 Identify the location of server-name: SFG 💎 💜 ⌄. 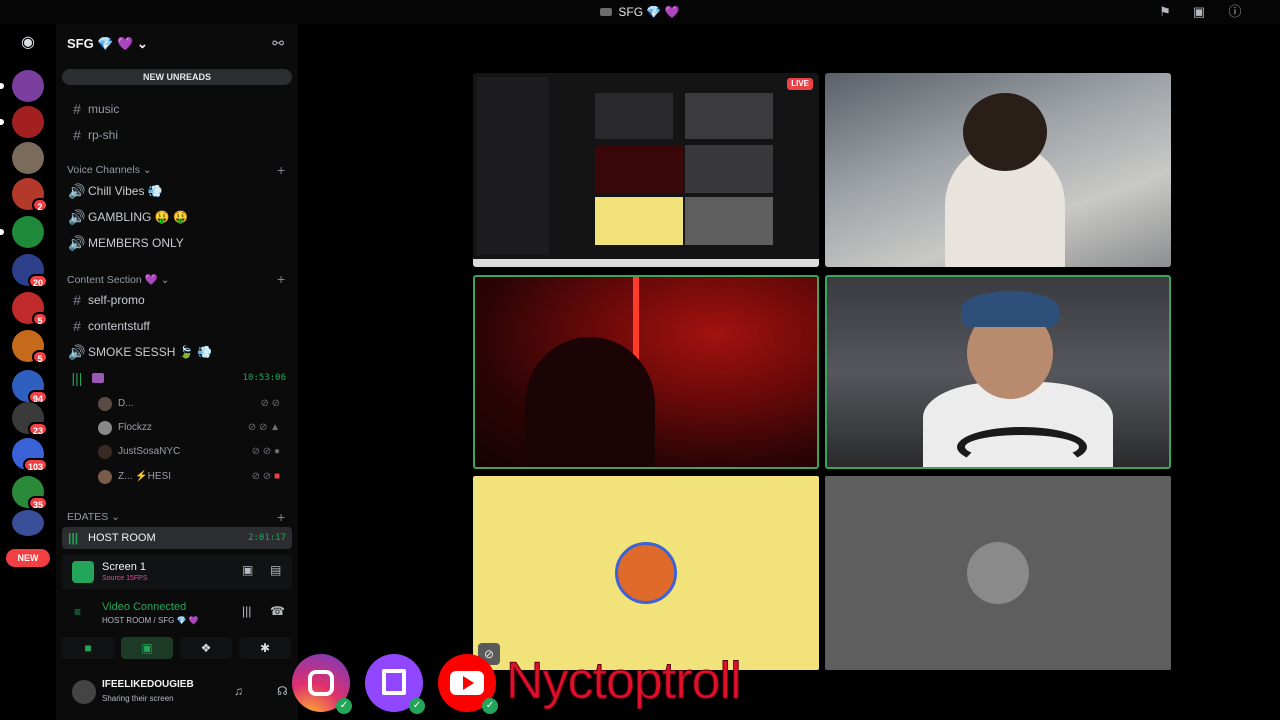
(107, 44).